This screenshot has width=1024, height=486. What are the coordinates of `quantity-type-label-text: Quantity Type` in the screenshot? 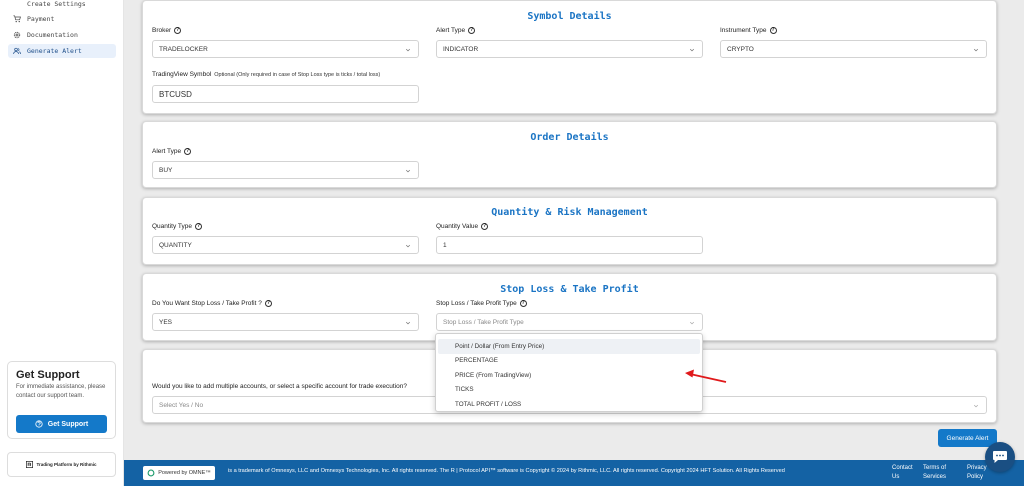 It's located at (172, 226).